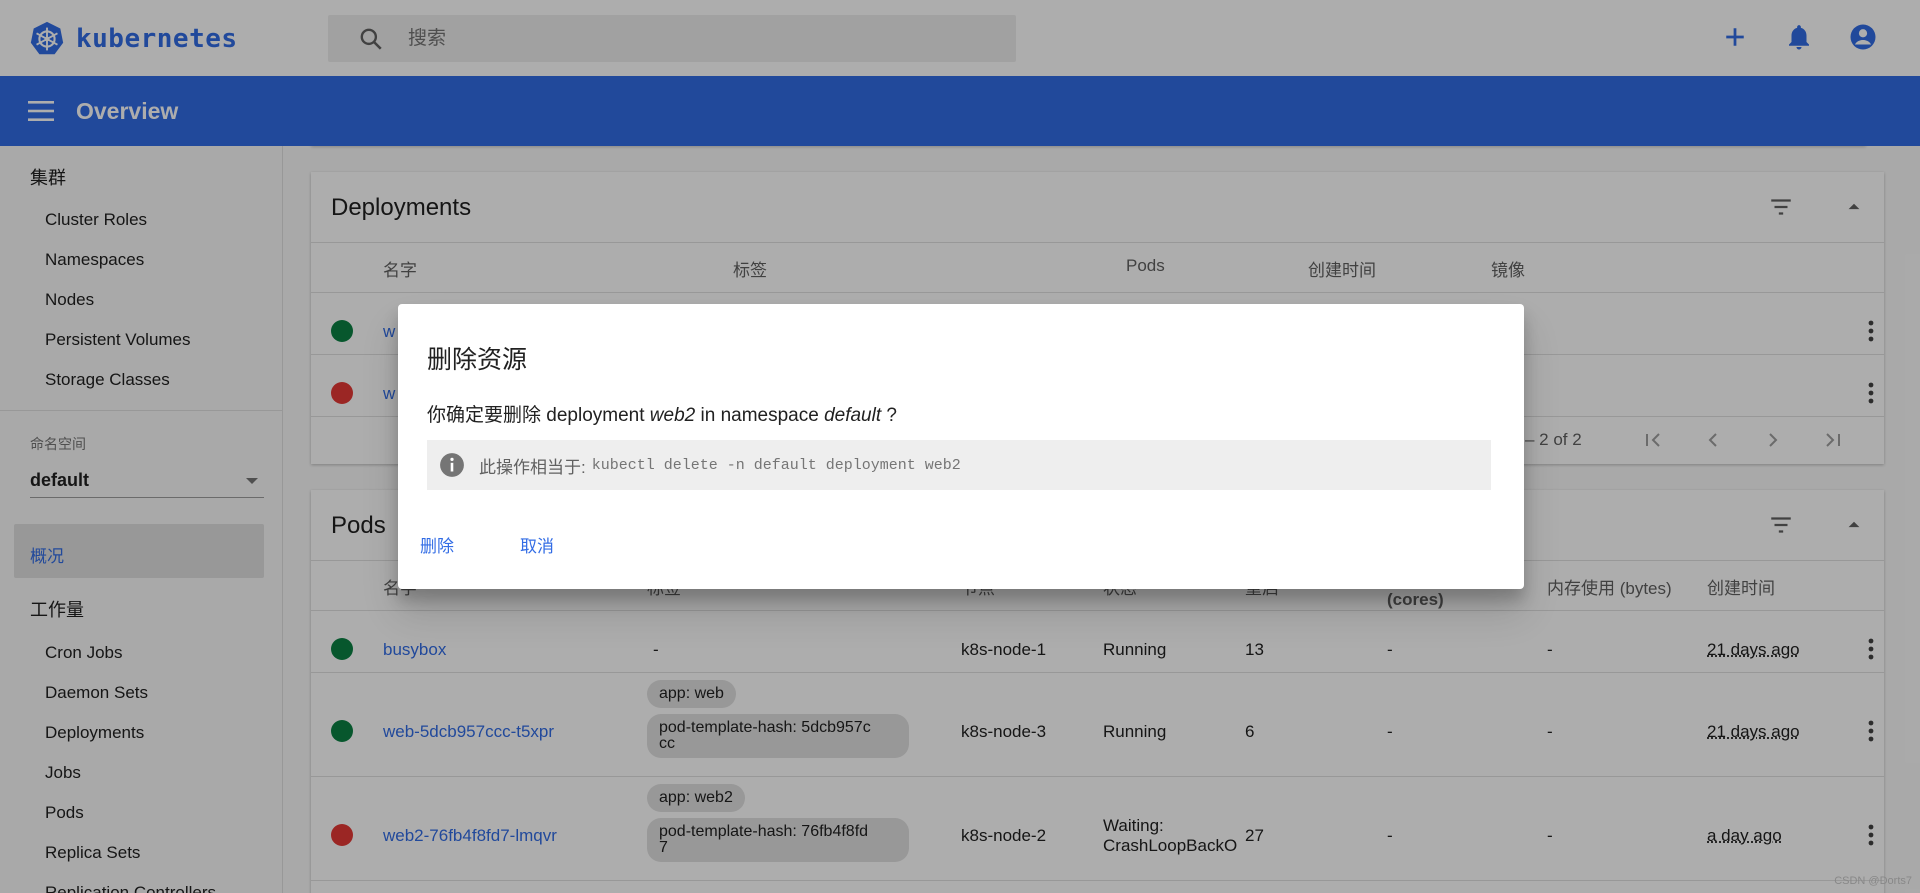 This screenshot has width=1920, height=893. What do you see at coordinates (853, 415) in the screenshot?
I see `dialog-namespace-name: default` at bounding box center [853, 415].